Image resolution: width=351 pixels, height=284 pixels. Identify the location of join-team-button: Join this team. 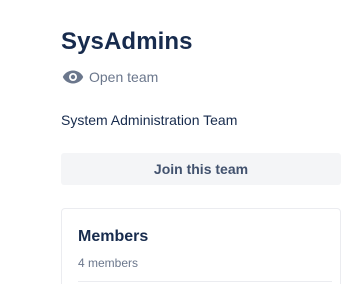
(201, 169).